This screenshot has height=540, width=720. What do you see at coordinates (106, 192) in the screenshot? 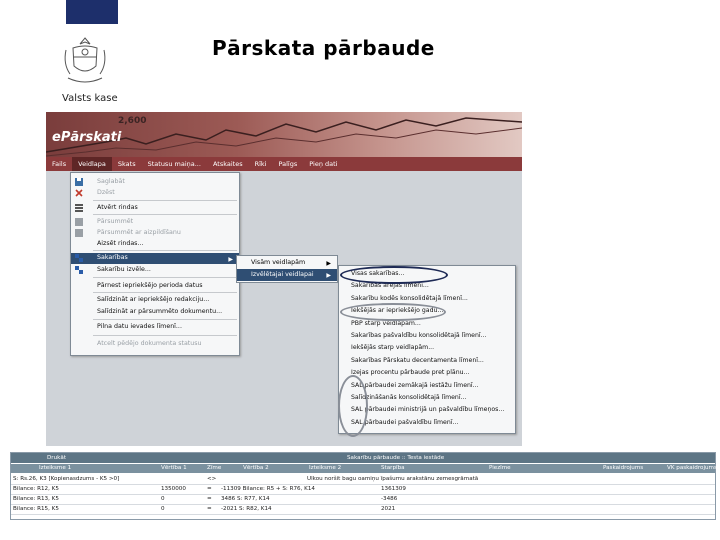
I see `dropdown-item-label: Dzēst` at bounding box center [106, 192].